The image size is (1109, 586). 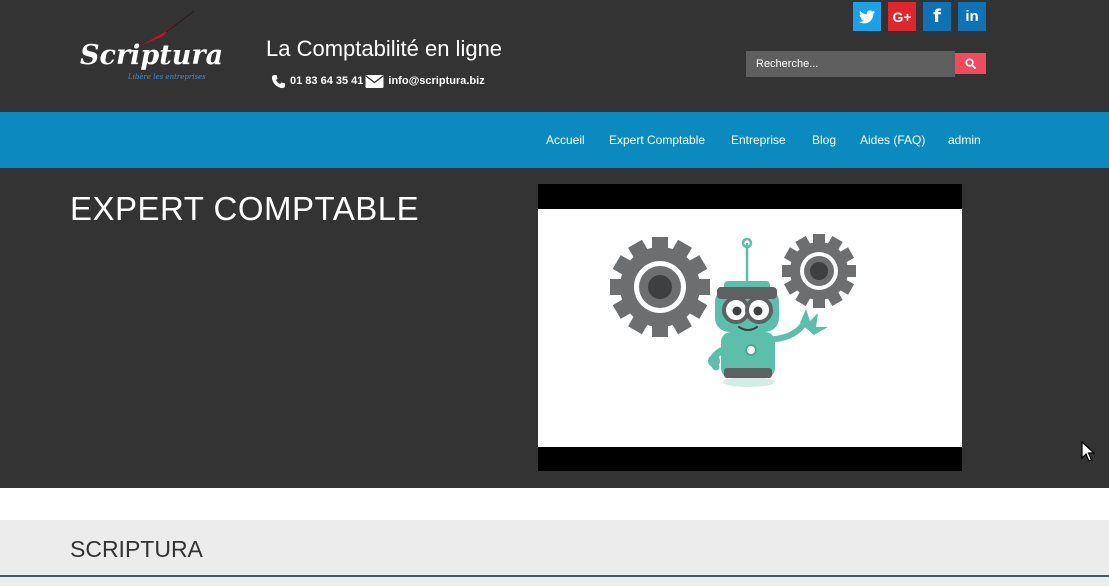 What do you see at coordinates (136, 549) in the screenshot?
I see `section-title: SCRIPTURA` at bounding box center [136, 549].